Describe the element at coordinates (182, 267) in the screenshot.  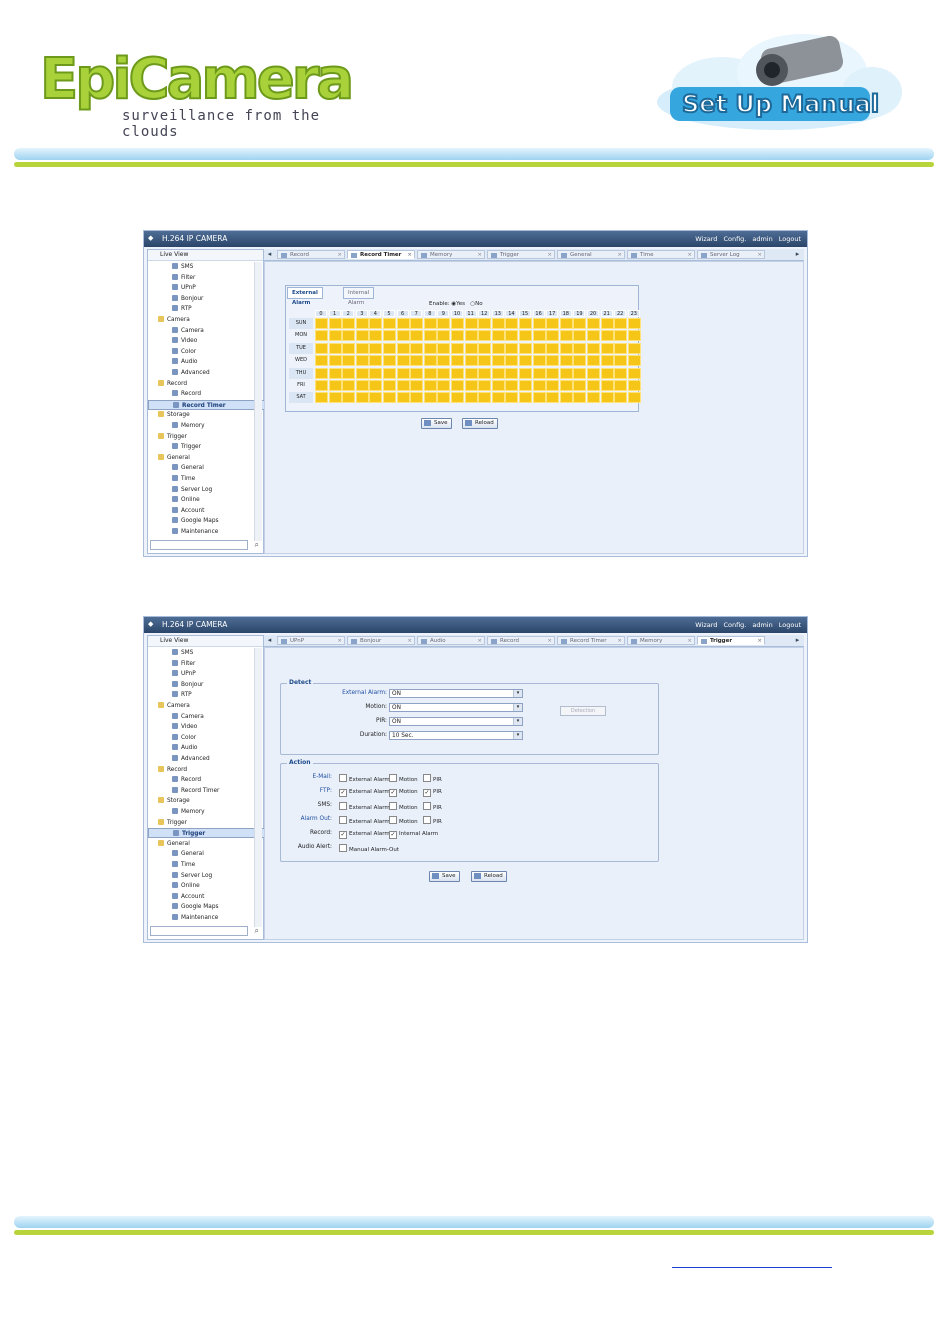
I see `sidebar-item: SMS` at that location.